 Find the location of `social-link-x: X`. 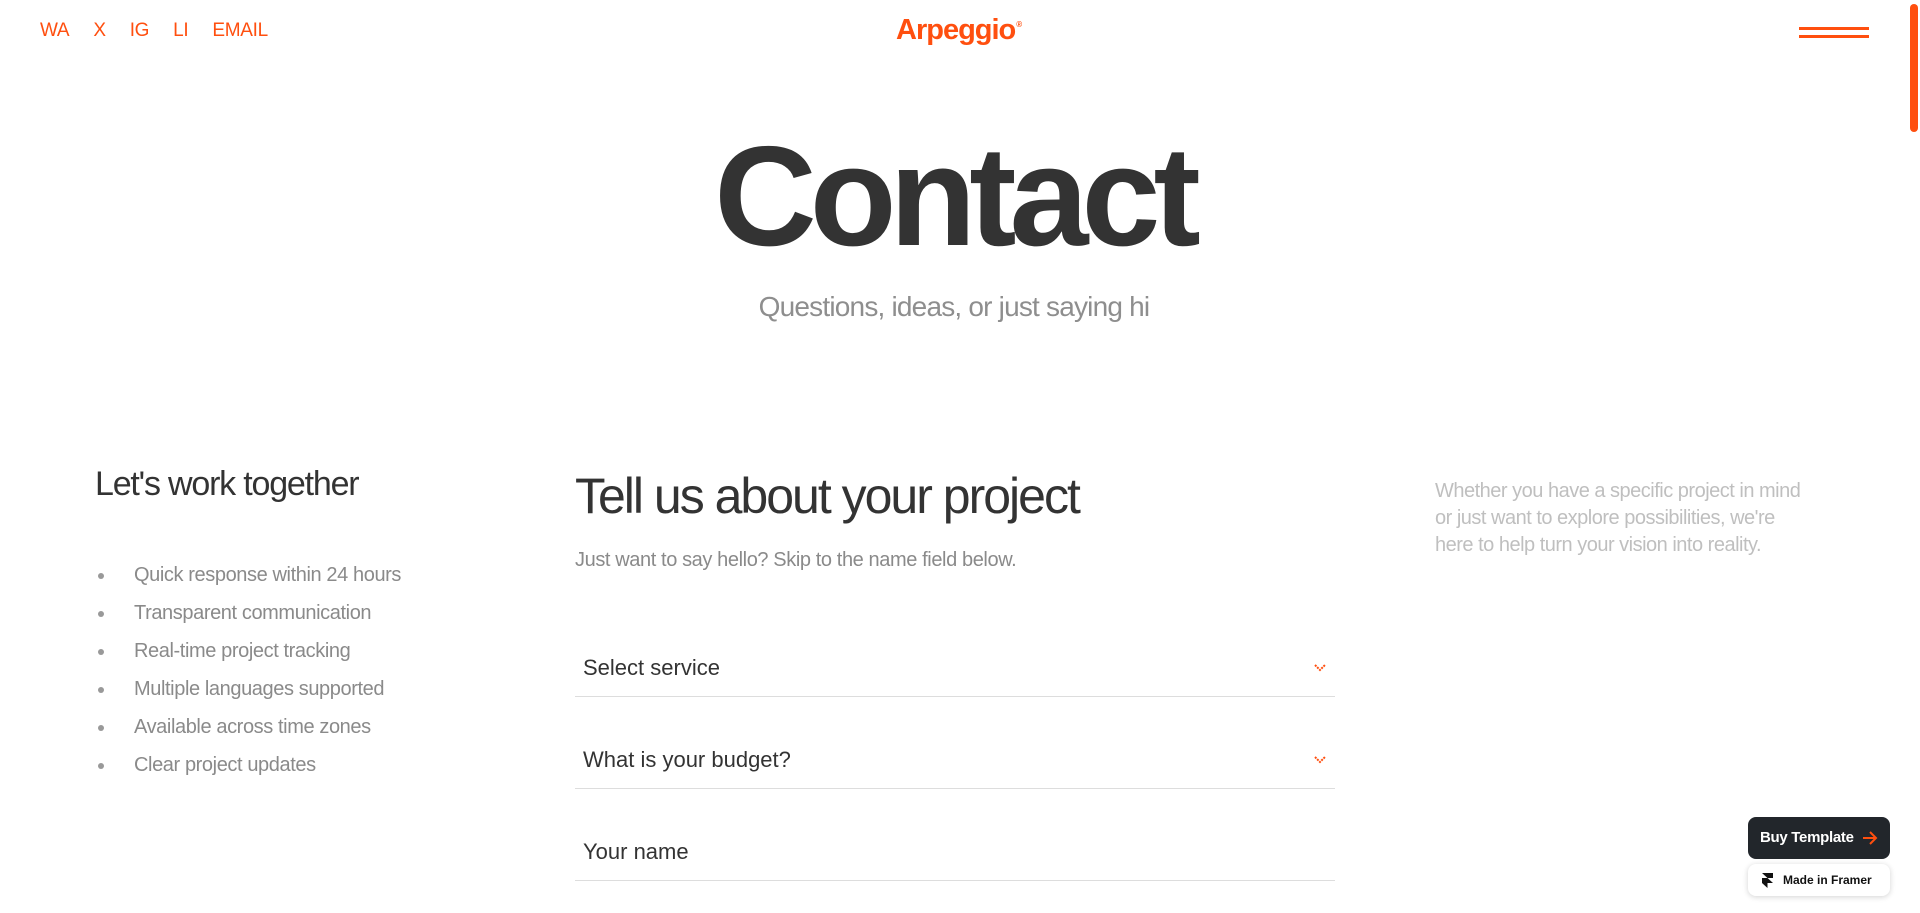

social-link-x: X is located at coordinates (99, 31).